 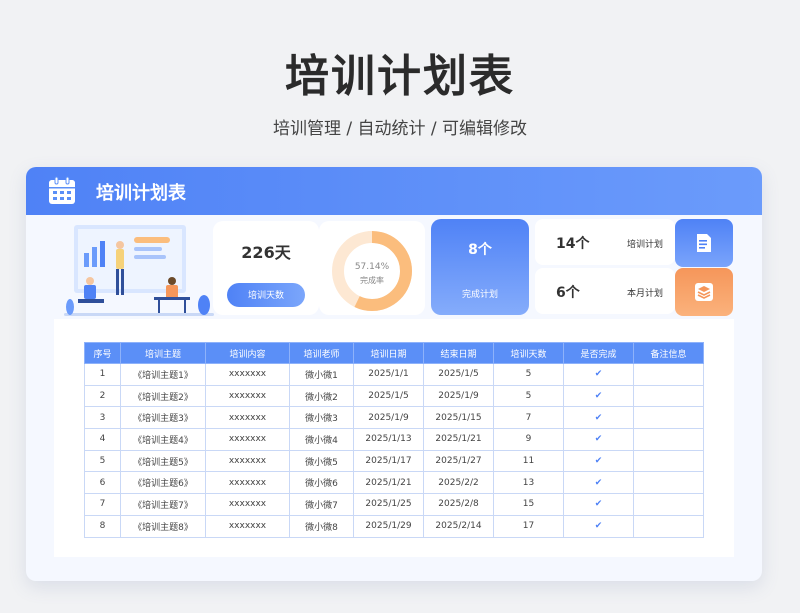 What do you see at coordinates (458, 483) in the screenshot?
I see `table-cell: 2025/2/2` at bounding box center [458, 483].